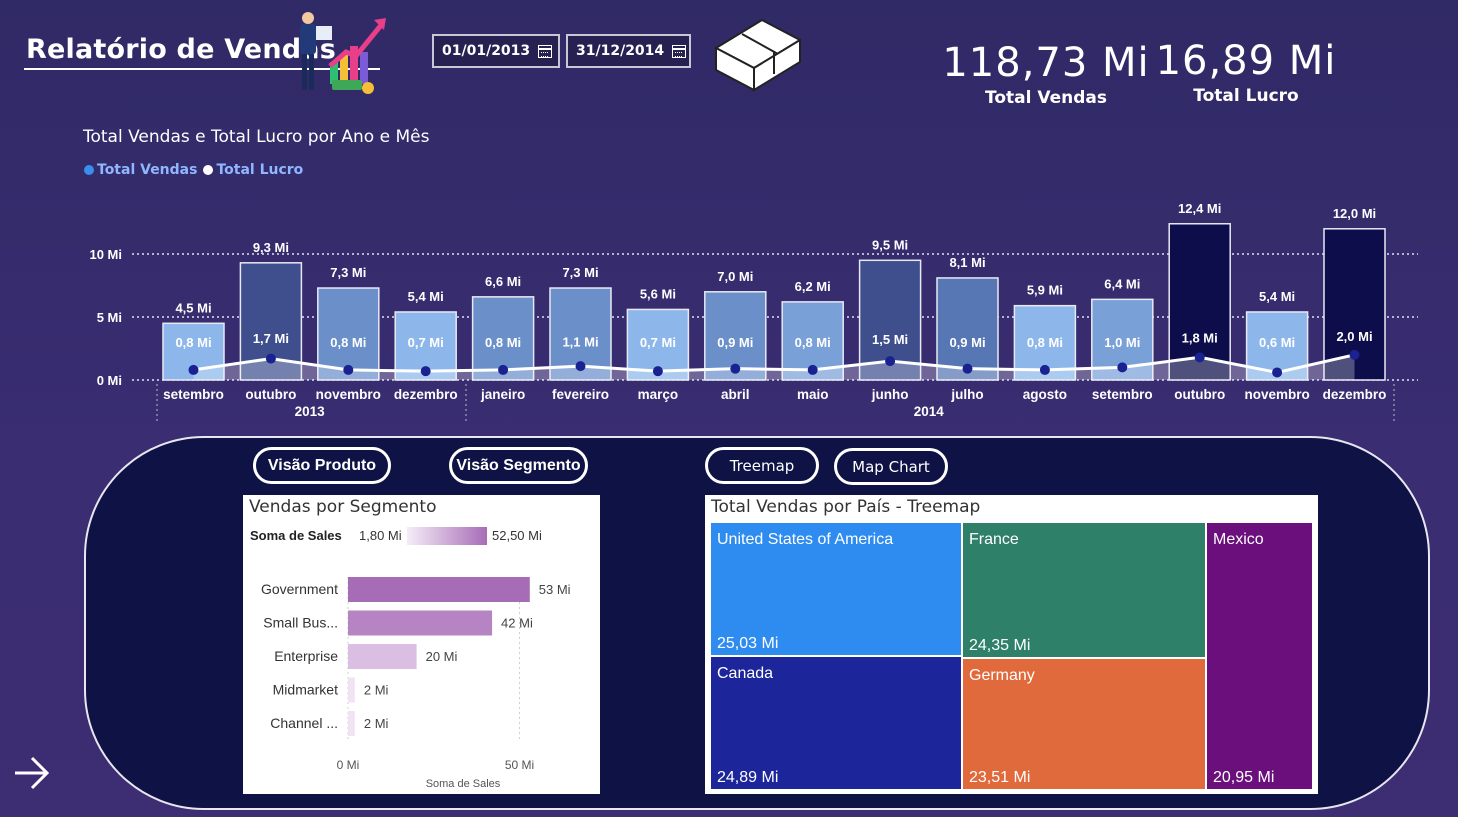 The width and height of the screenshot is (1458, 817). What do you see at coordinates (147, 170) in the screenshot?
I see `legend-label: Total Vendas` at bounding box center [147, 170].